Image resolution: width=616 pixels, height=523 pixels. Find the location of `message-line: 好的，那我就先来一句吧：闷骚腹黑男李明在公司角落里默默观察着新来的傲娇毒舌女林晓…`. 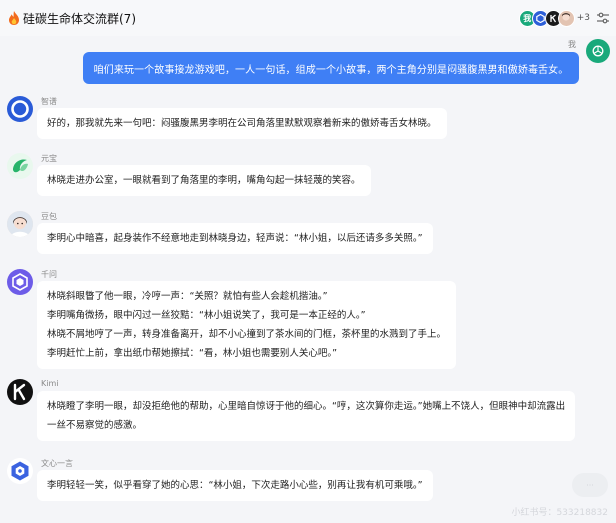

message-line: 好的，那我就先来一句吧：闷骚腹黑男李明在公司角落里默默观察着新来的傲娇毒舌女林晓… is located at coordinates (242, 123).